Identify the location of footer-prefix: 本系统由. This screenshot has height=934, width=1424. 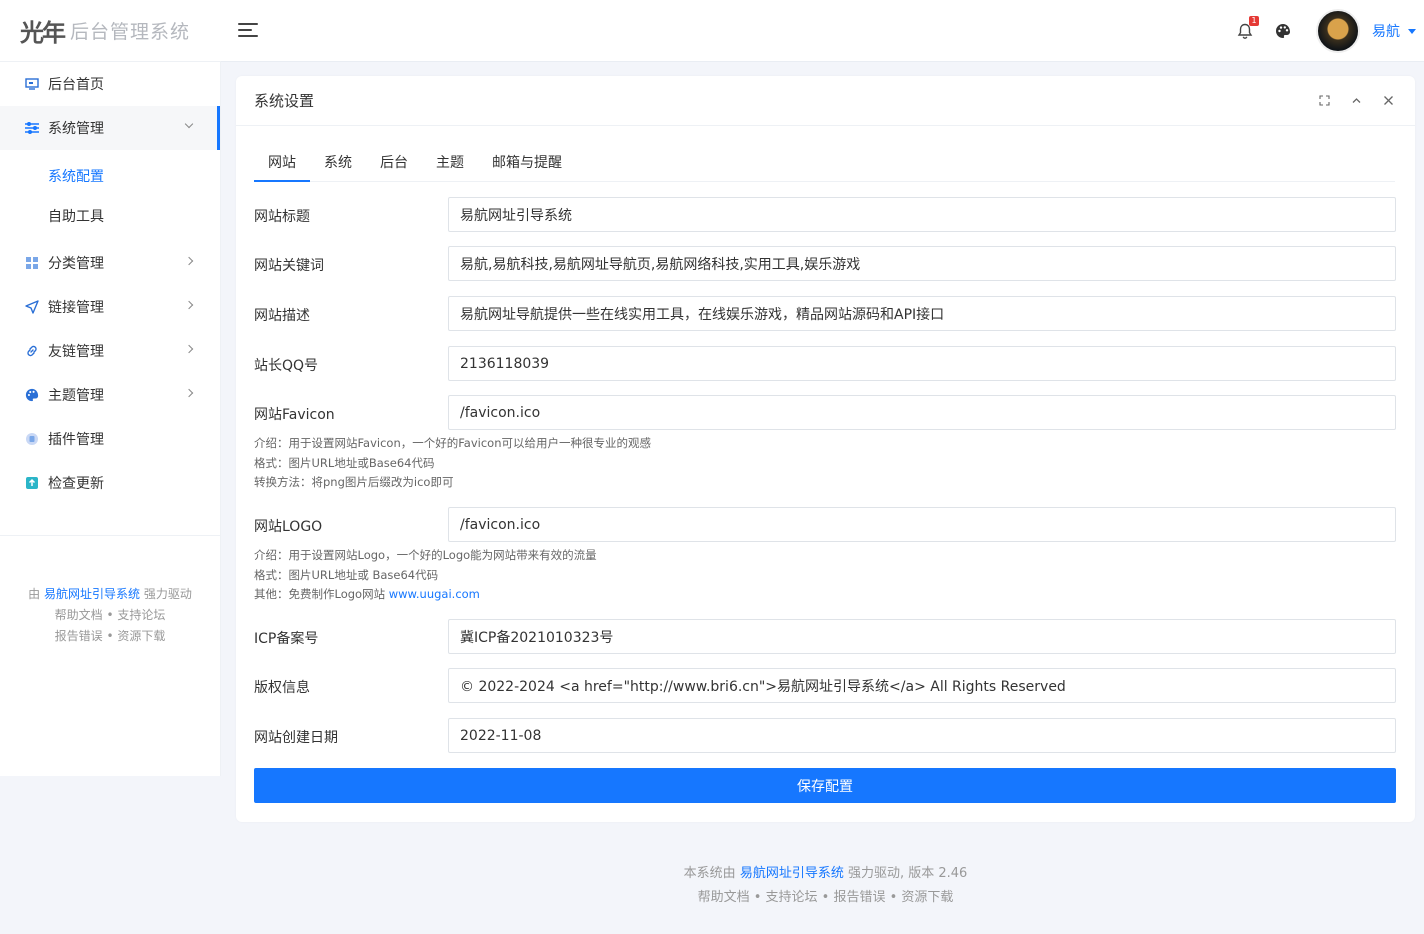
(709, 873).